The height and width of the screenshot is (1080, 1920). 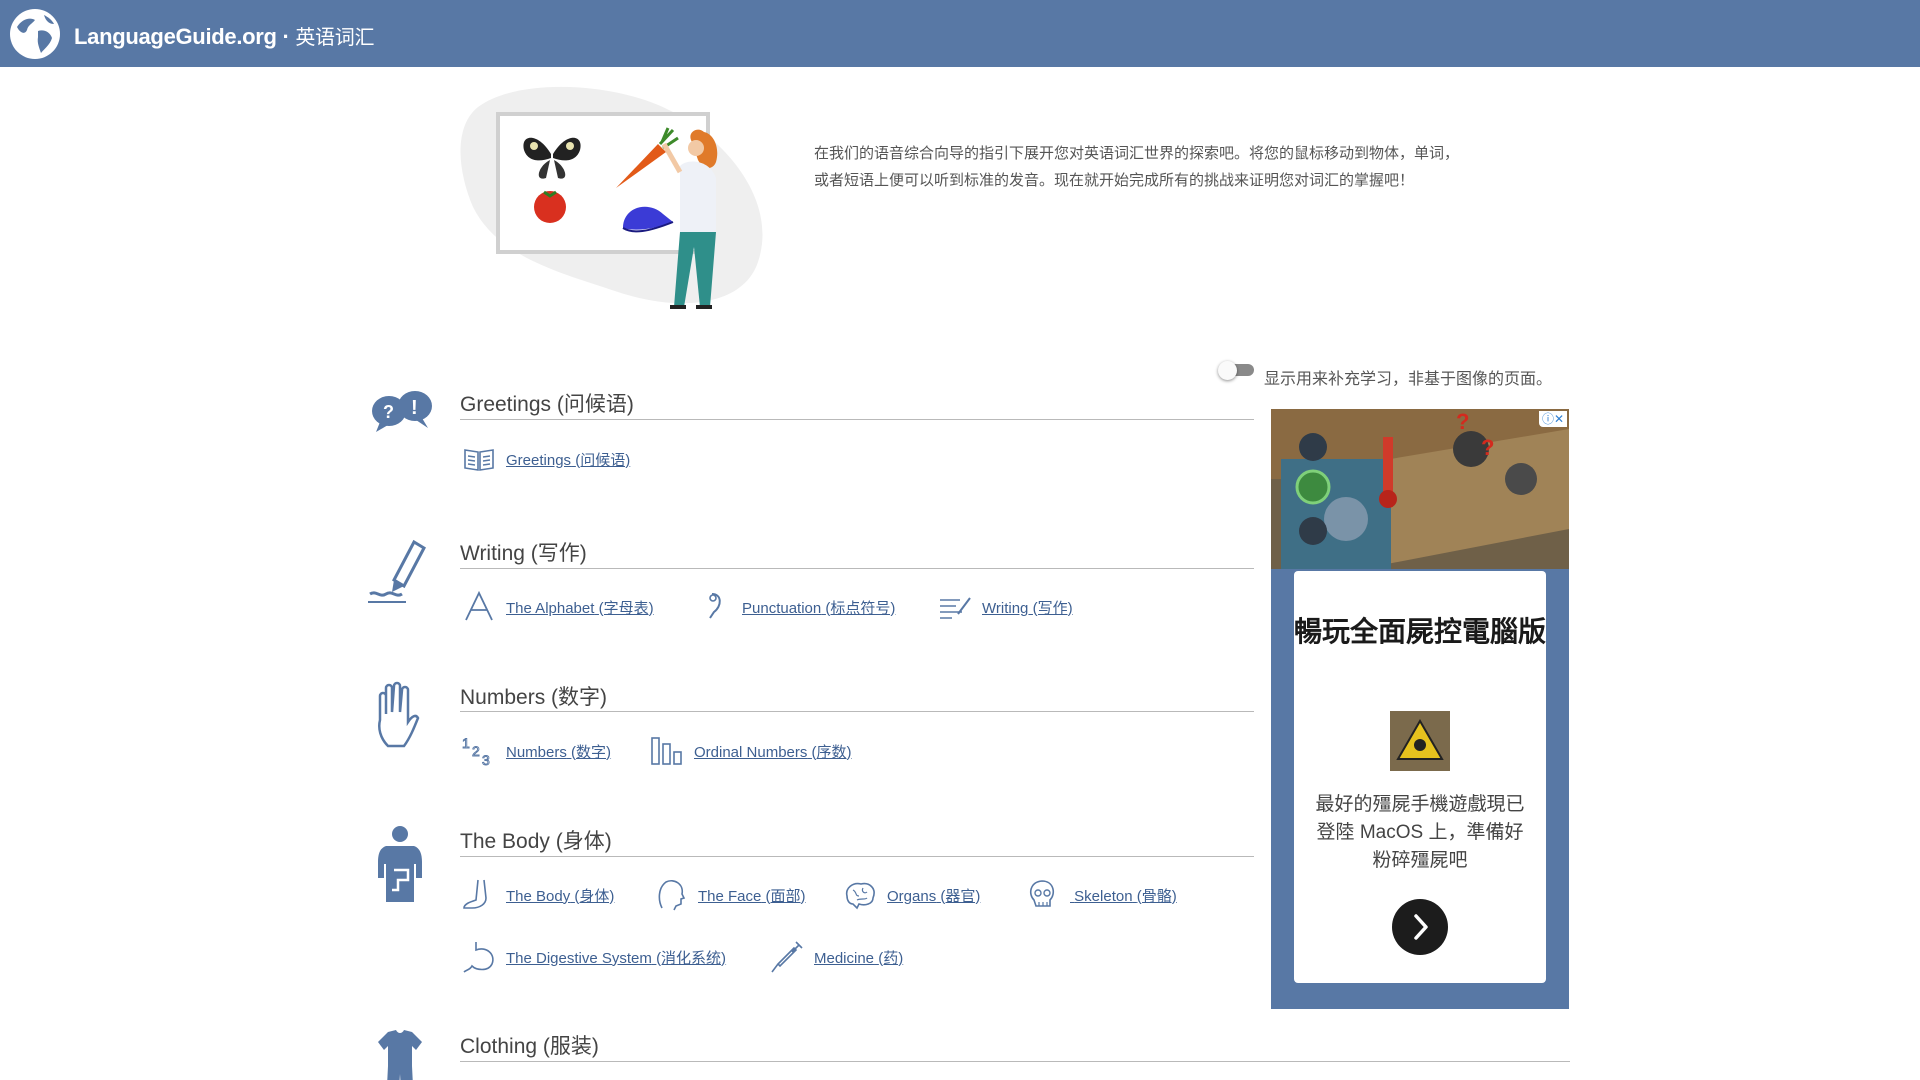 What do you see at coordinates (335, 38) in the screenshot?
I see `brand-subtitle: 英语词汇` at bounding box center [335, 38].